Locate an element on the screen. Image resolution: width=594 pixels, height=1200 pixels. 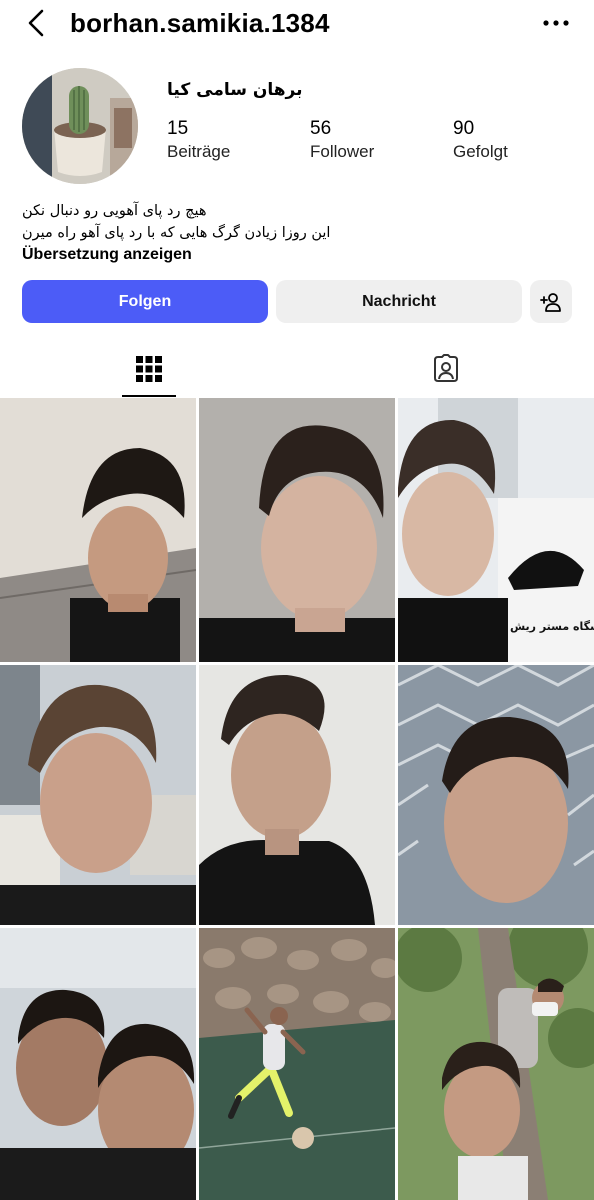
chevron-left-icon is located at coordinates (36, 23).